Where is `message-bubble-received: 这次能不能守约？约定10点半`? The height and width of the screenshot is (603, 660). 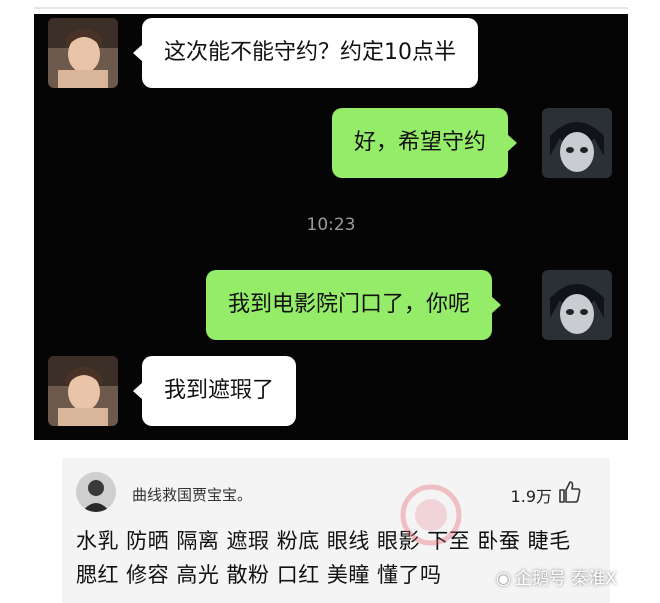 message-bubble-received: 这次能不能守约？约定10点半 is located at coordinates (305, 53).